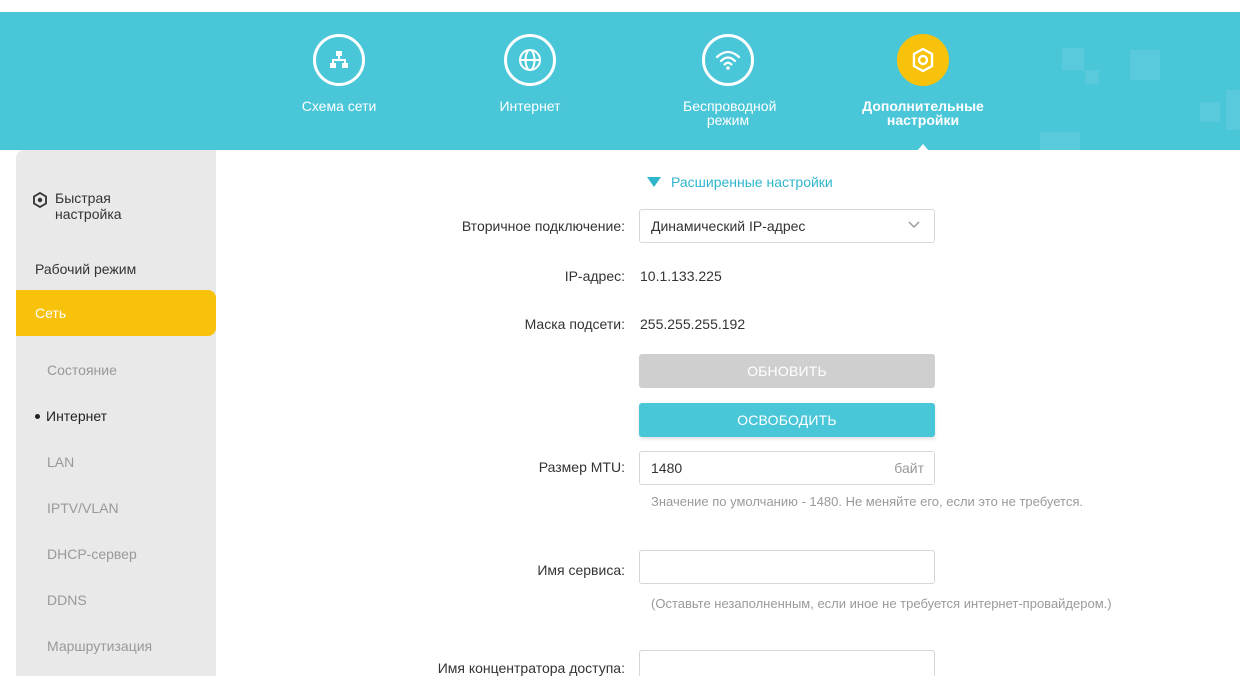 The image size is (1240, 676). What do you see at coordinates (730, 113) in the screenshot?
I see `nav-label: Беспроводной режим` at bounding box center [730, 113].